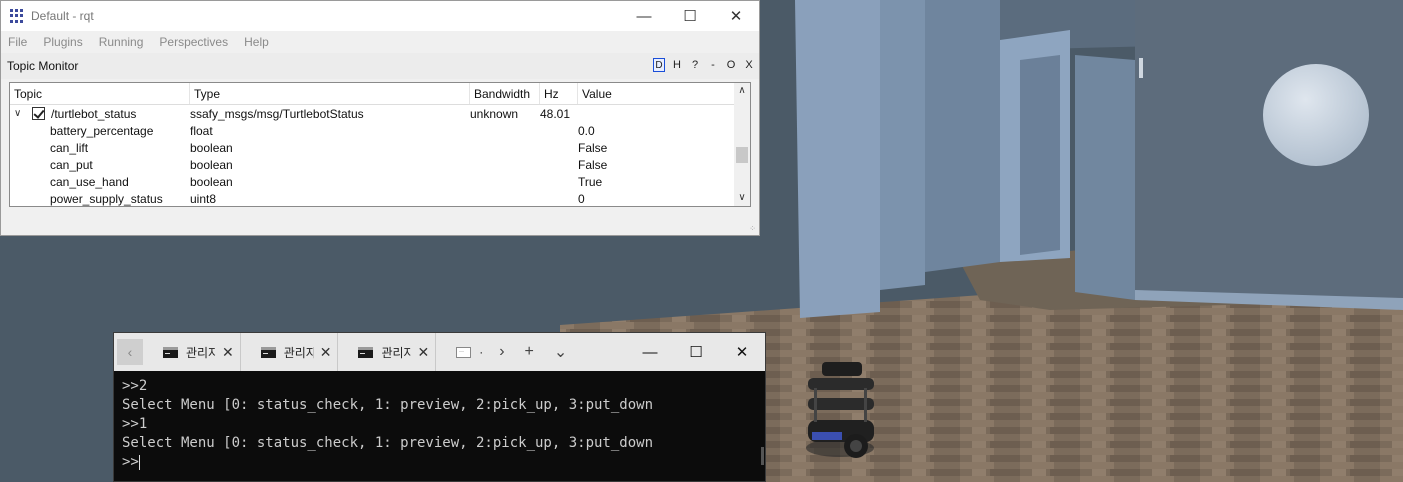  Describe the element at coordinates (102, 130) in the screenshot. I see `field-name: battery_percentage` at that location.